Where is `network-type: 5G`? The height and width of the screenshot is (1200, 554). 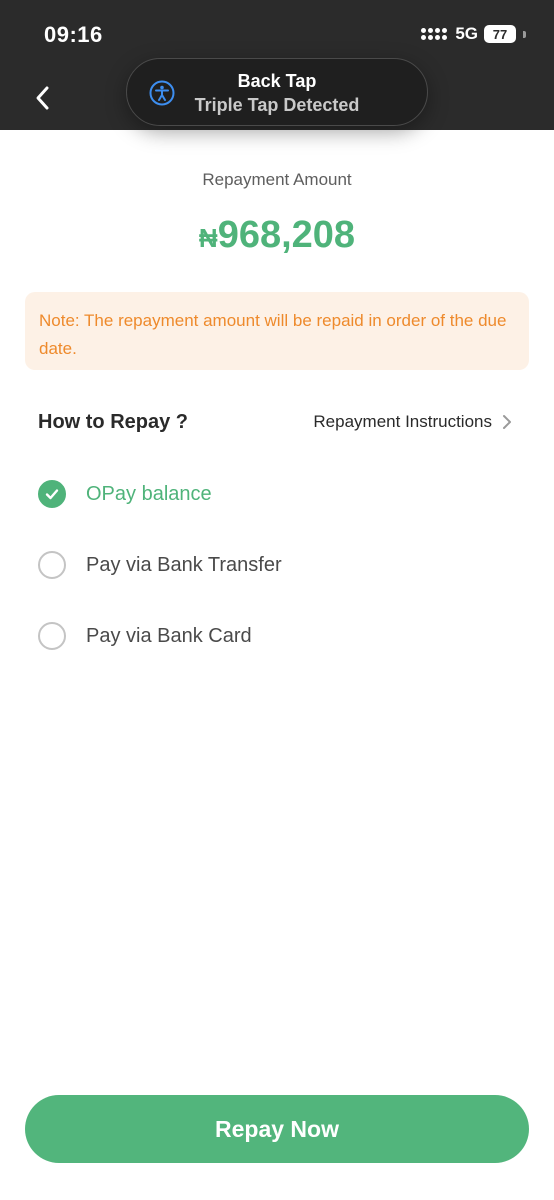 network-type: 5G is located at coordinates (466, 33).